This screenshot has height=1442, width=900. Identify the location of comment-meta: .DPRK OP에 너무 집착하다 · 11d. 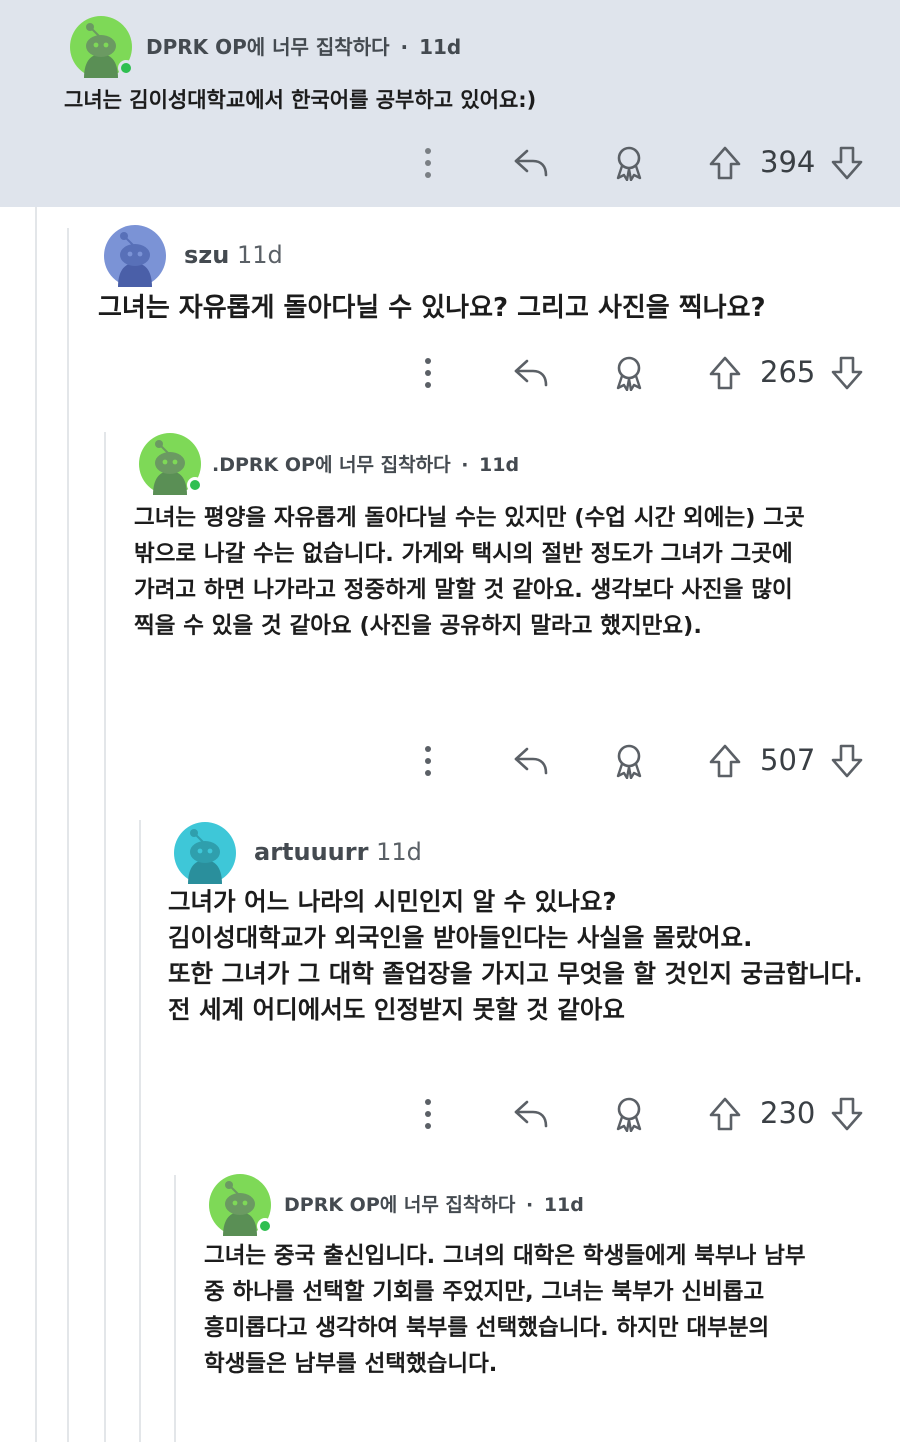
(365, 463).